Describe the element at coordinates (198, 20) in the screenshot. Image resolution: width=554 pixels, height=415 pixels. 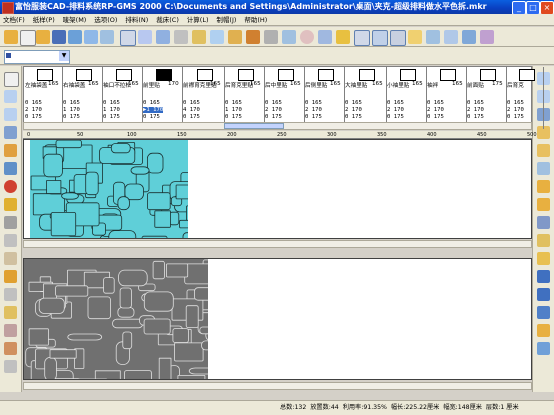
I see `menu-calculate: 计算(L)` at that location.